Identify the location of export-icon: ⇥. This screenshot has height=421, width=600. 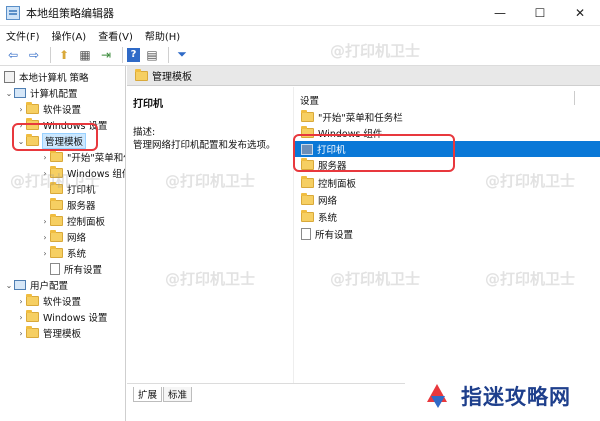
(106, 55).